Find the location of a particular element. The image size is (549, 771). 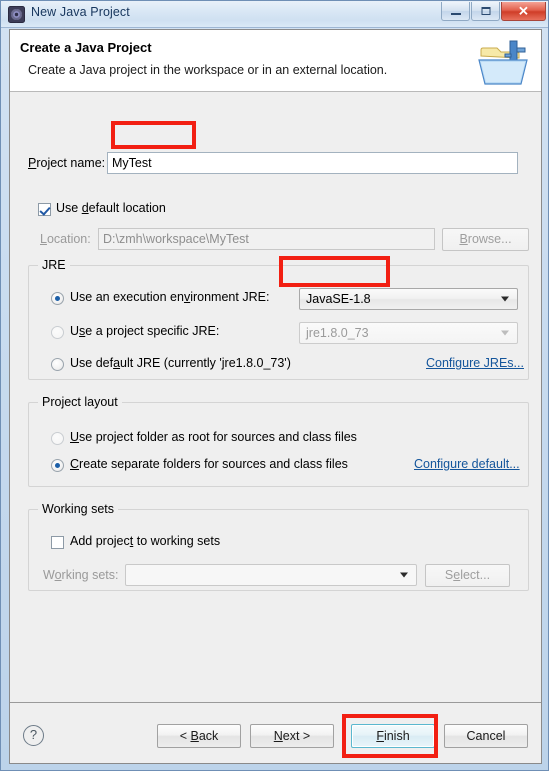

page-title: Create a Java Project is located at coordinates (86, 47).